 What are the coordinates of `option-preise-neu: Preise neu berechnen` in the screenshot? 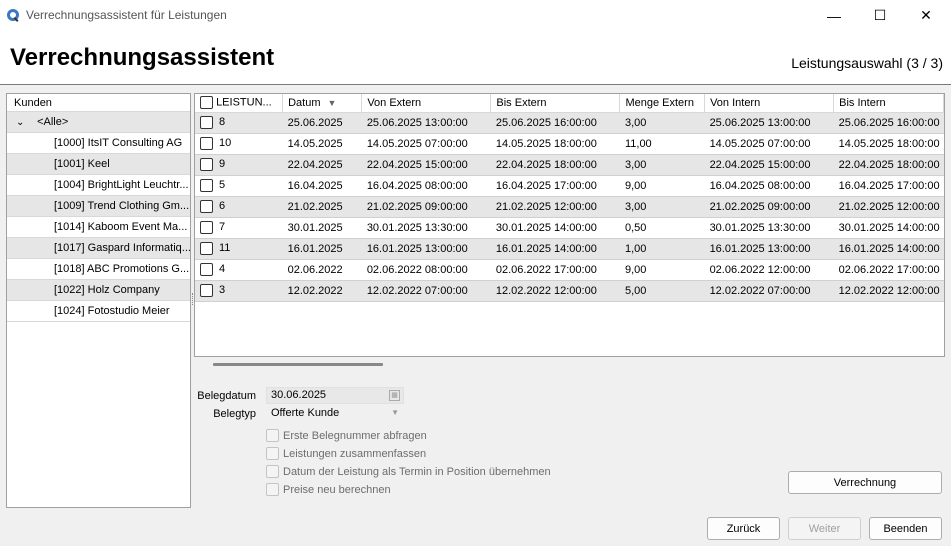 It's located at (328, 489).